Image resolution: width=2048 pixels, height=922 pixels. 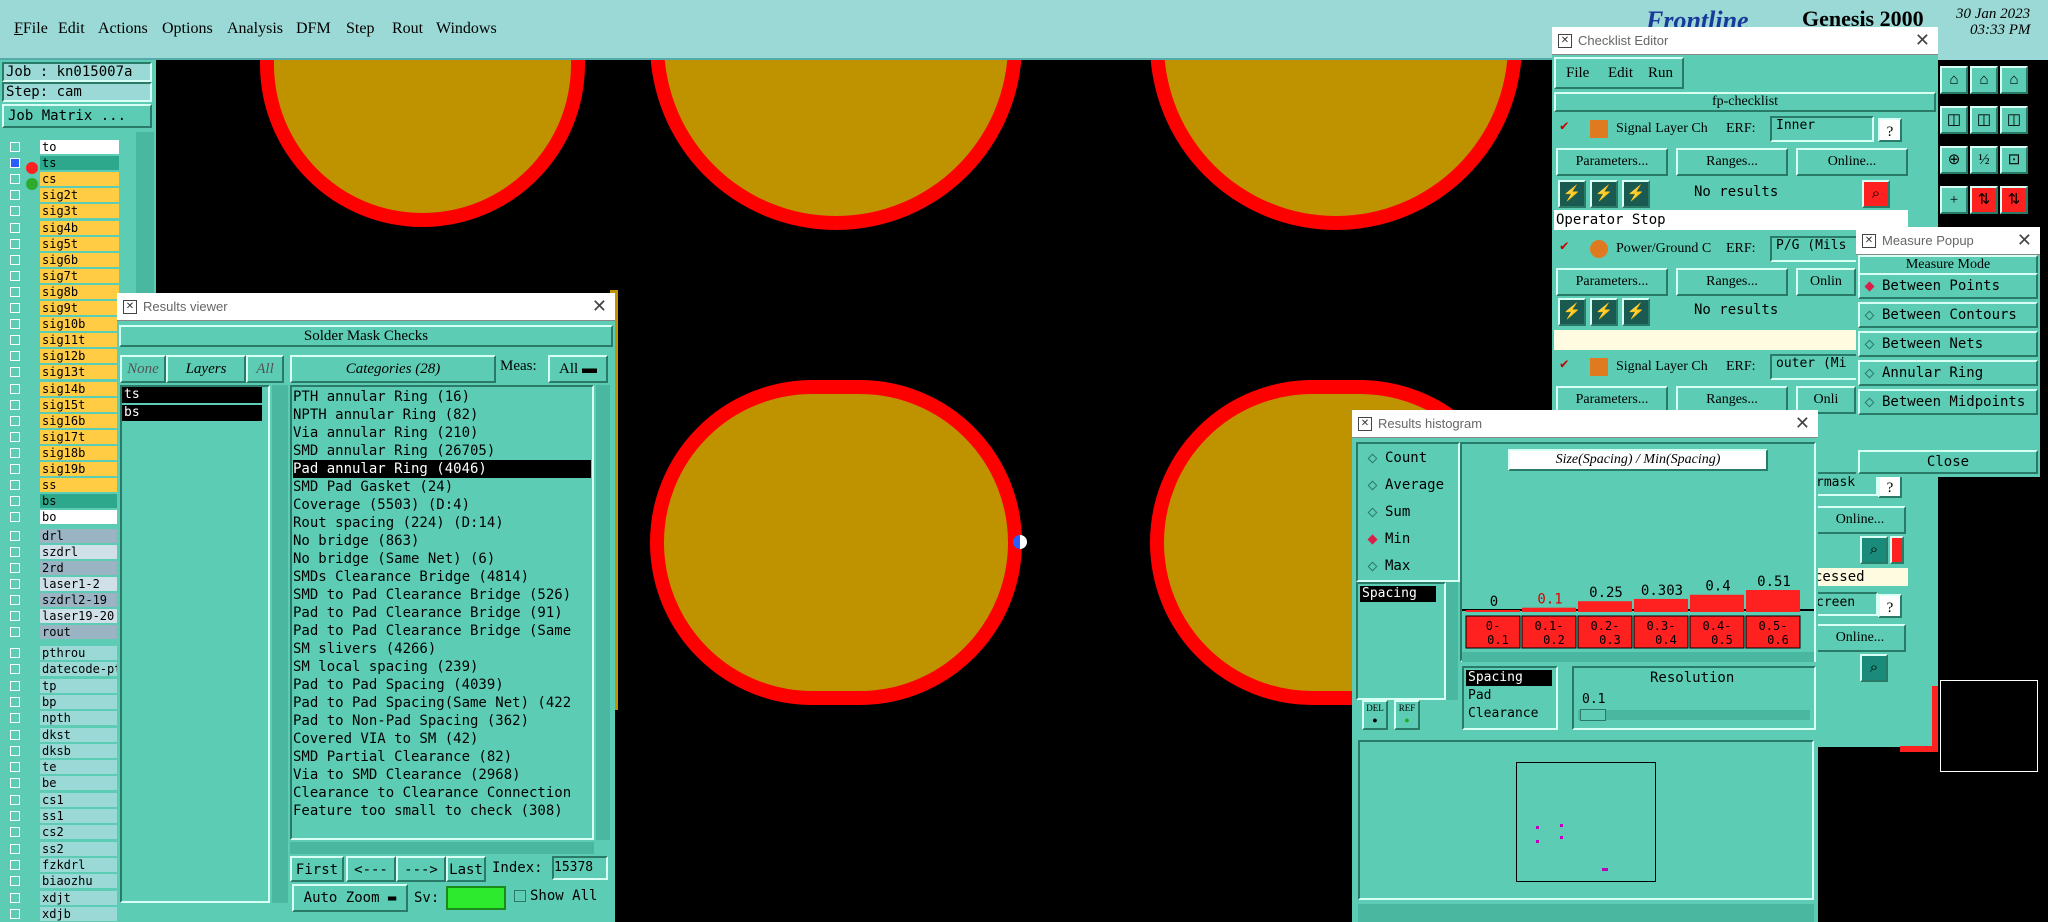 What do you see at coordinates (79, 881) in the screenshot?
I see `layer-item: biaozhu` at bounding box center [79, 881].